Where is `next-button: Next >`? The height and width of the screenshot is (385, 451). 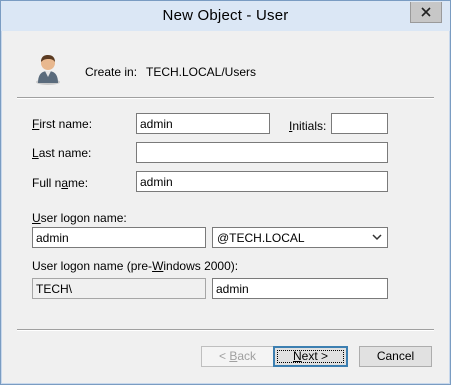 next-button: Next > is located at coordinates (310, 356).